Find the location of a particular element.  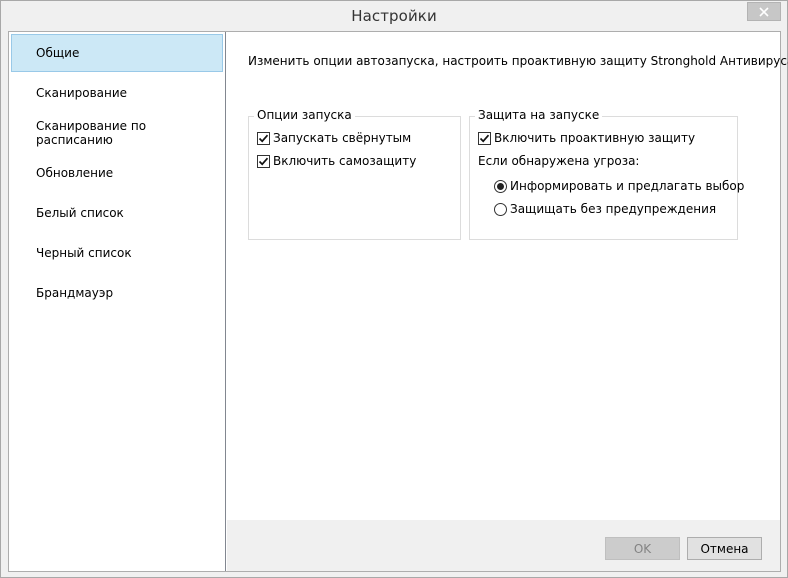

title-bar: Настройки is located at coordinates (394, 16).